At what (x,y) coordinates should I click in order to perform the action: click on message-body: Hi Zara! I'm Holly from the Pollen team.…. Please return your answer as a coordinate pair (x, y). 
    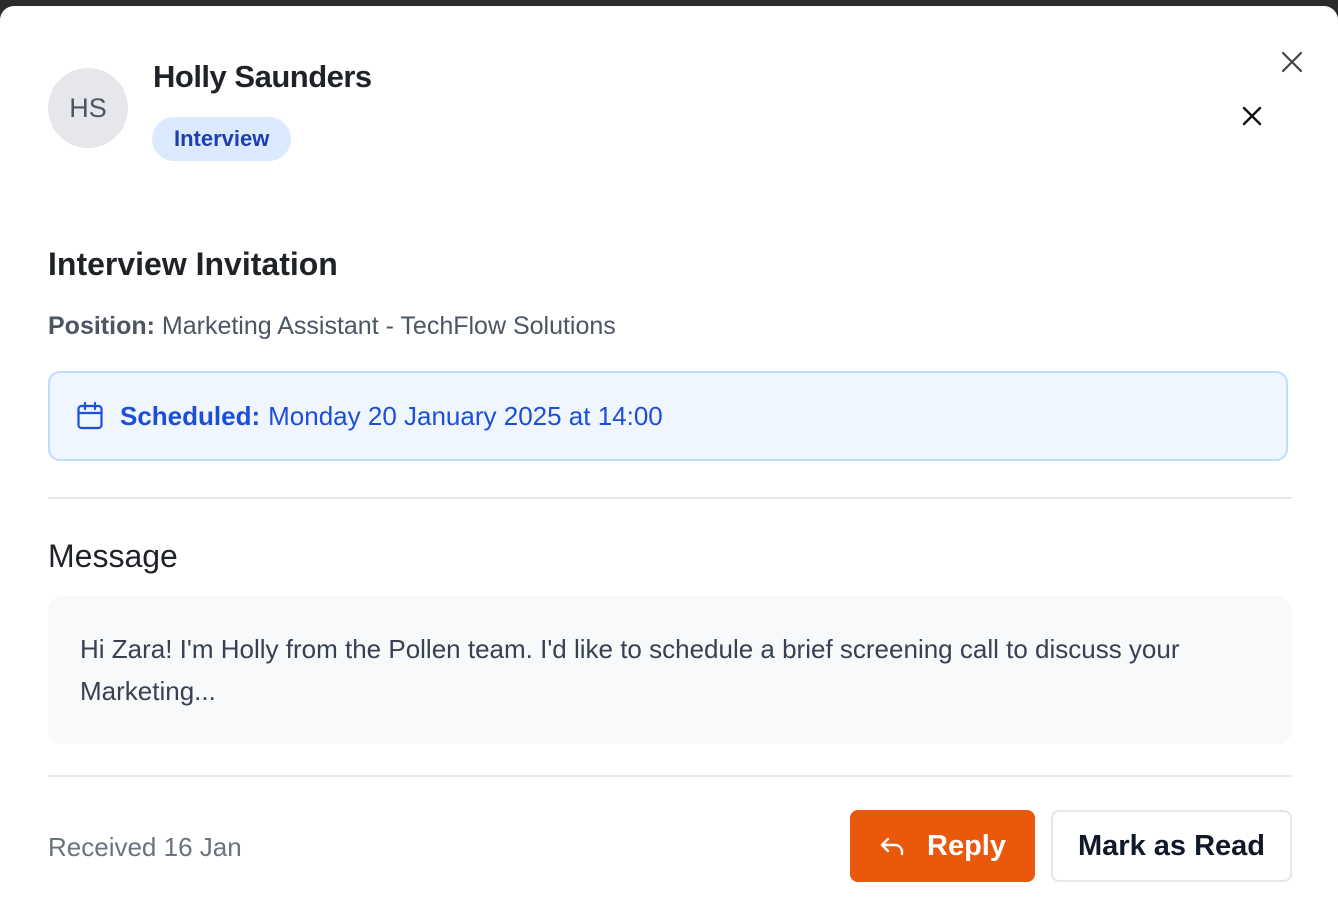
    Looking at the image, I should click on (670, 670).